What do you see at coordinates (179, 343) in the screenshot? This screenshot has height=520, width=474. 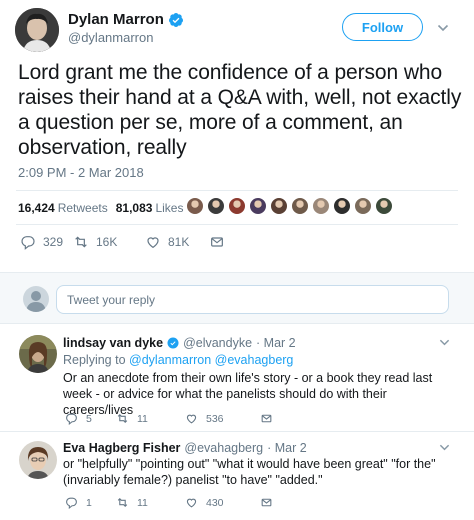 I see `reply-header: lindsay van dyke @elvandyke · Mar 2` at bounding box center [179, 343].